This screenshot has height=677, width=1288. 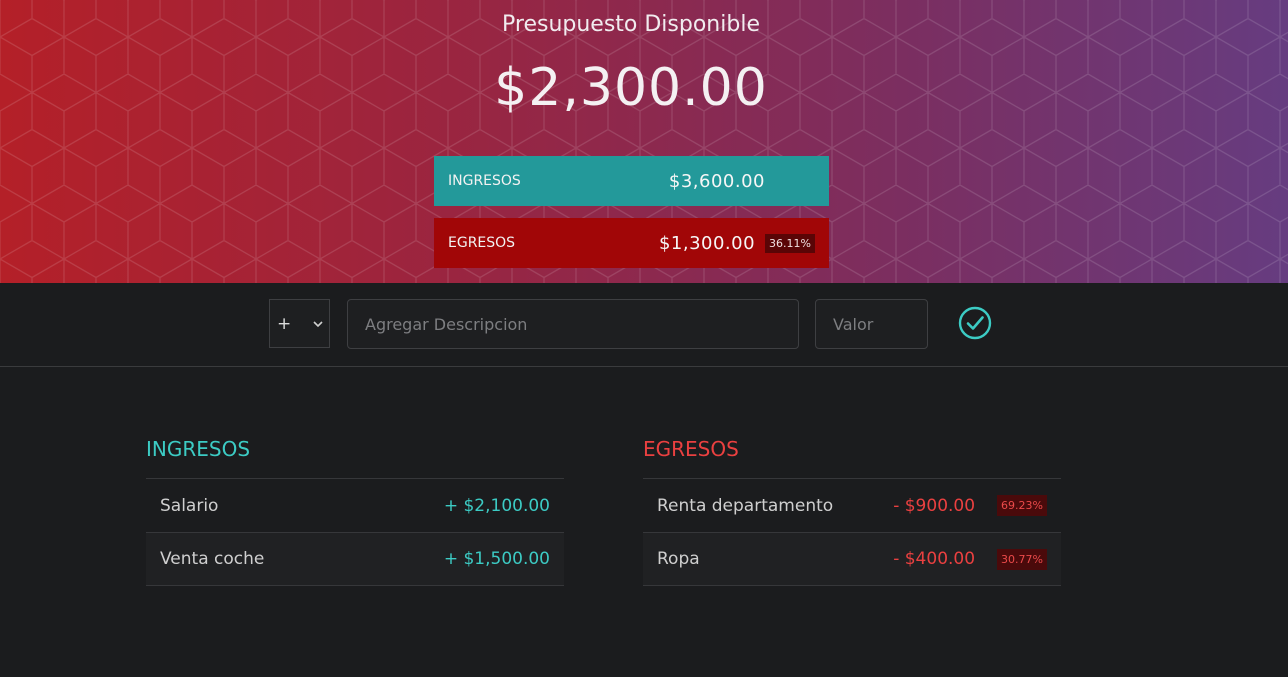 I want to click on description-input, so click(x=573, y=324).